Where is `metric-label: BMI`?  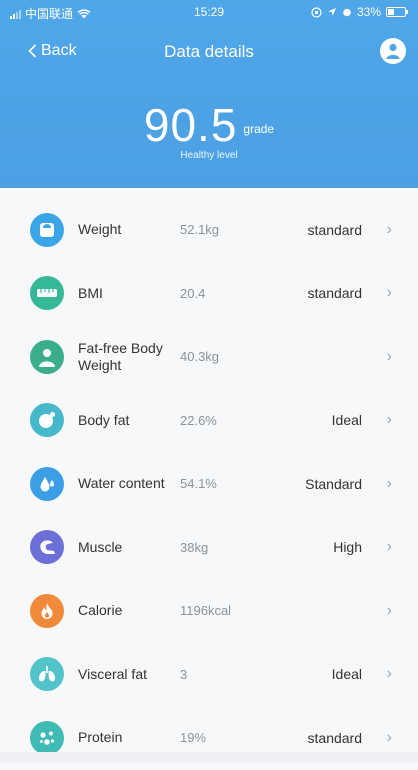 metric-label: BMI is located at coordinates (90, 292).